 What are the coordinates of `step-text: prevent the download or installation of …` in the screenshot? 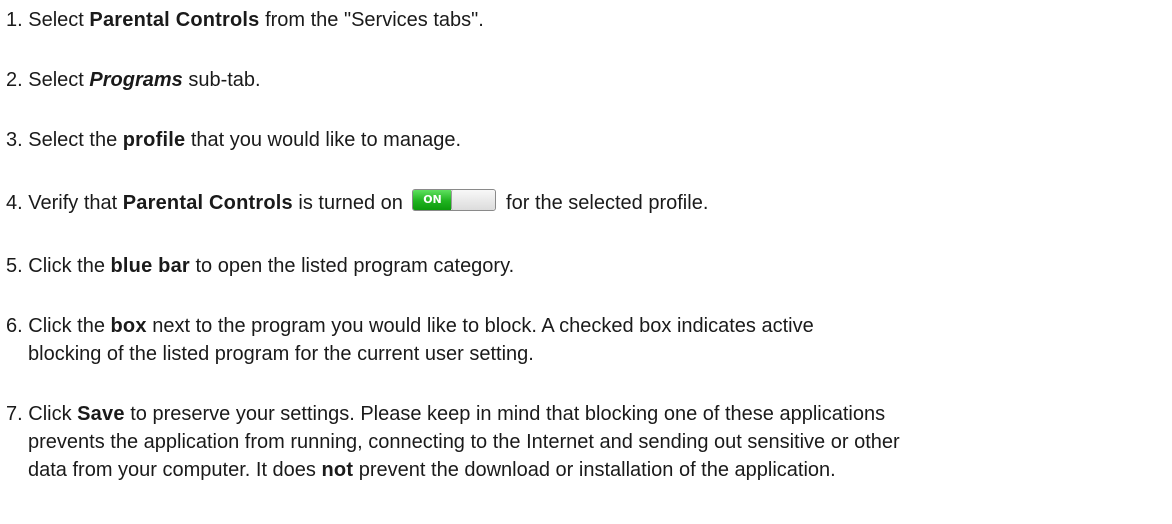 It's located at (594, 470).